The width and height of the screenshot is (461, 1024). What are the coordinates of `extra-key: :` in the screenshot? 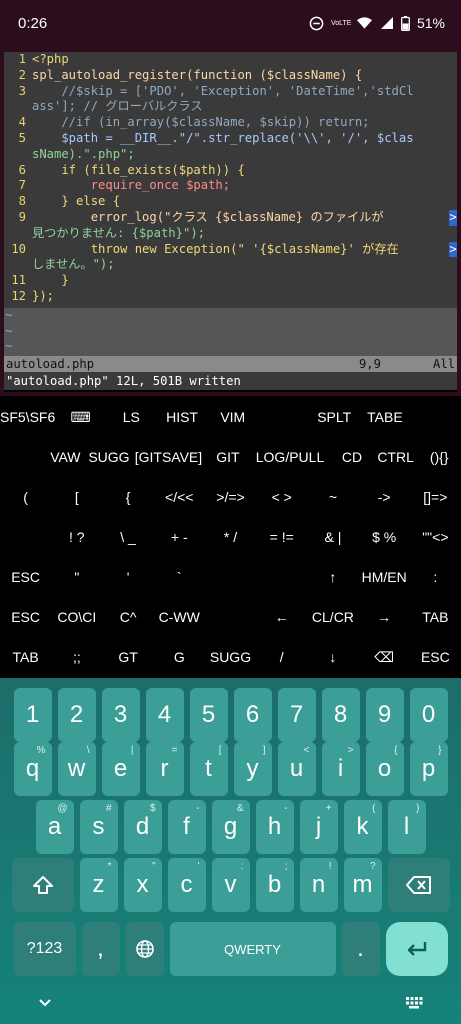 It's located at (435, 577).